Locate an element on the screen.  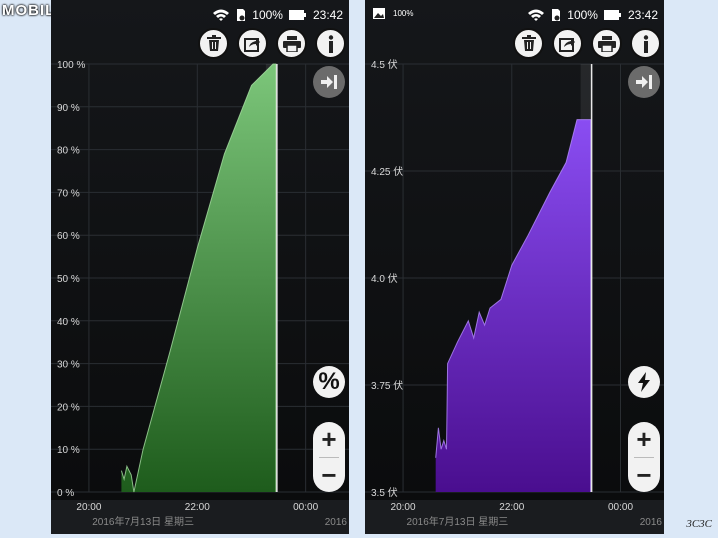
small-battery-text: 100% is located at coordinates (403, 13).